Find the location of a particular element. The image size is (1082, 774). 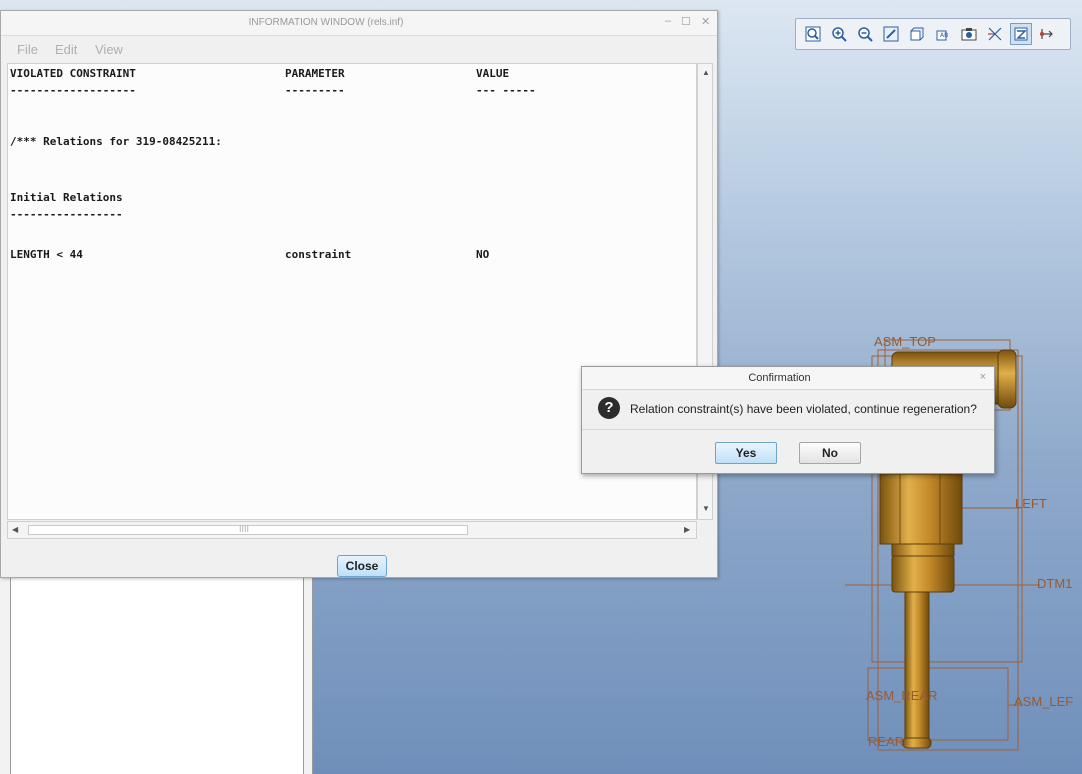

initial-relations-heading: Initial Relations is located at coordinates (66, 197).